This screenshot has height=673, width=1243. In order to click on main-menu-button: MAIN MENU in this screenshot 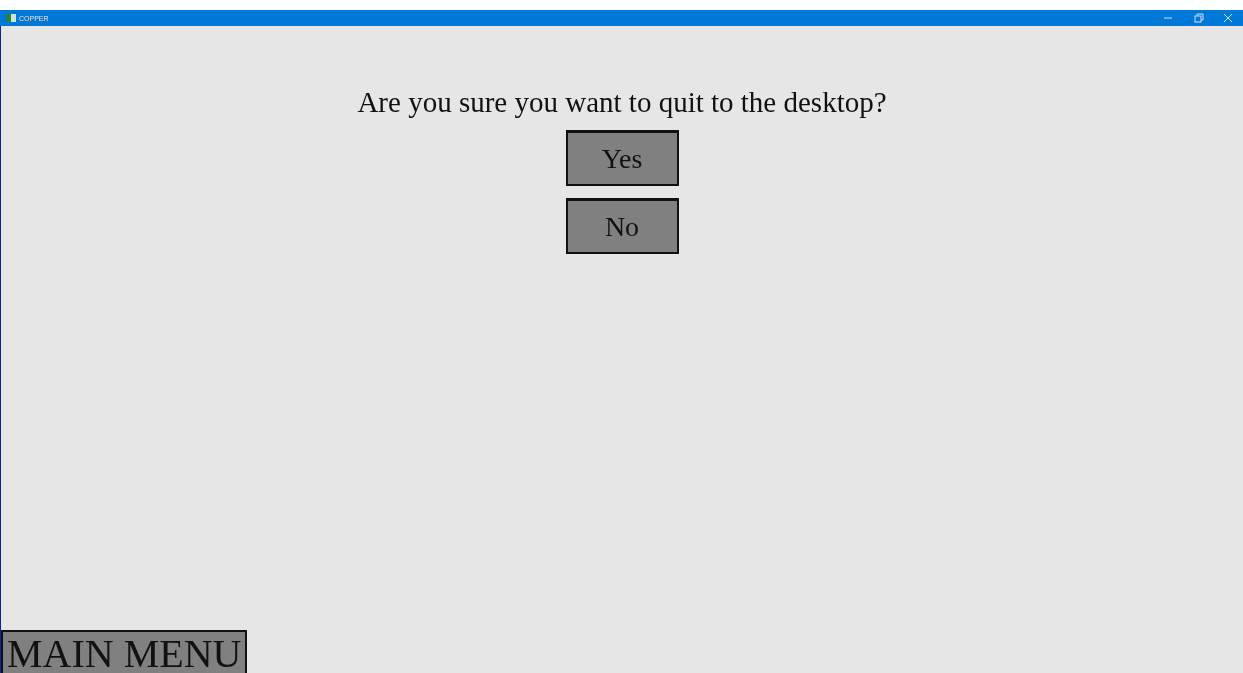, I will do `click(124, 651)`.